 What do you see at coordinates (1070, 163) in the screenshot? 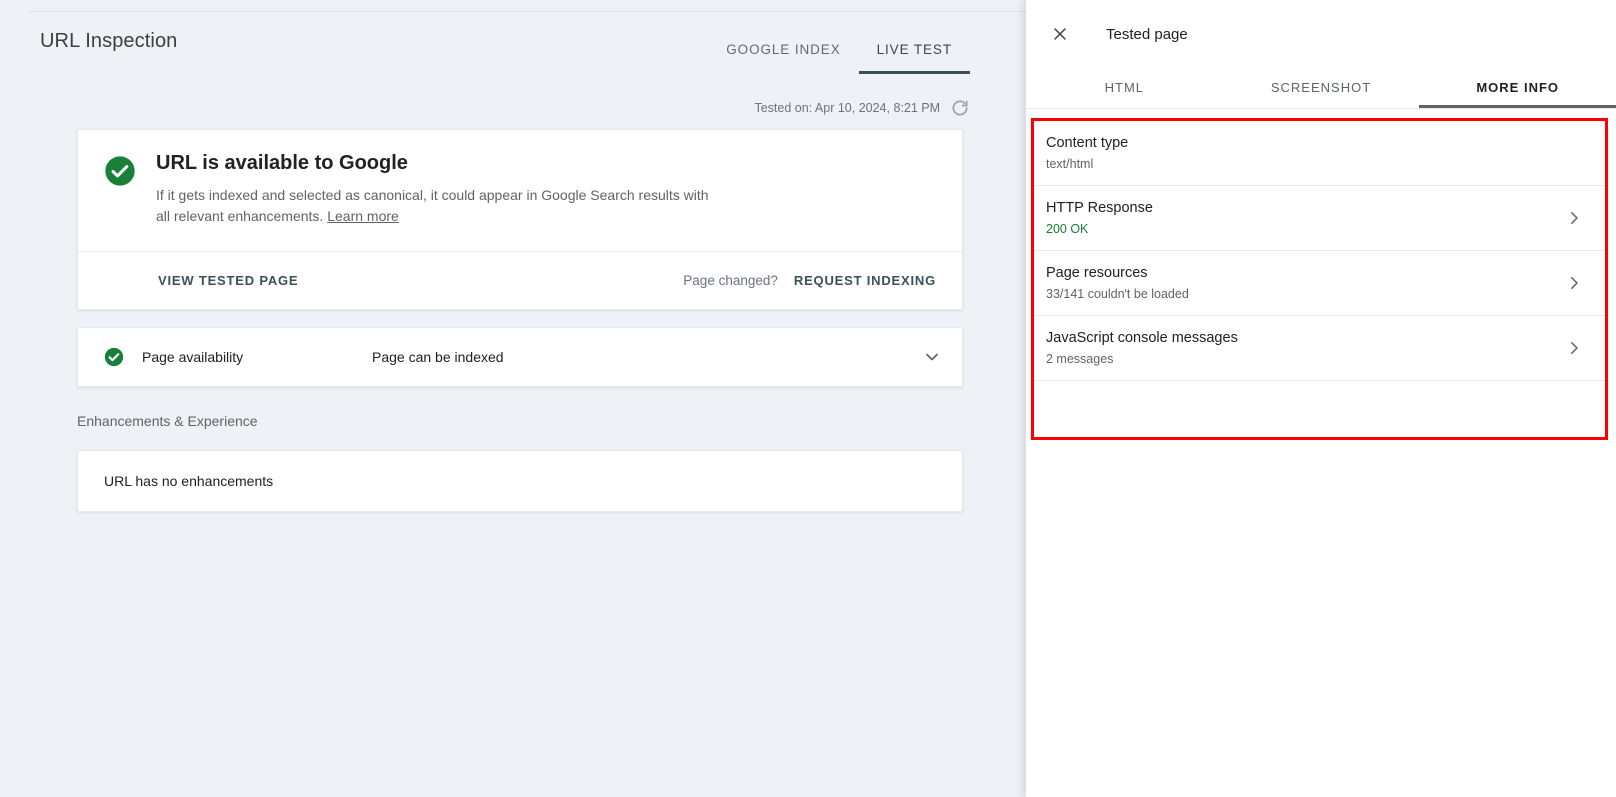
I see `info-subtitle: text/html` at bounding box center [1070, 163].